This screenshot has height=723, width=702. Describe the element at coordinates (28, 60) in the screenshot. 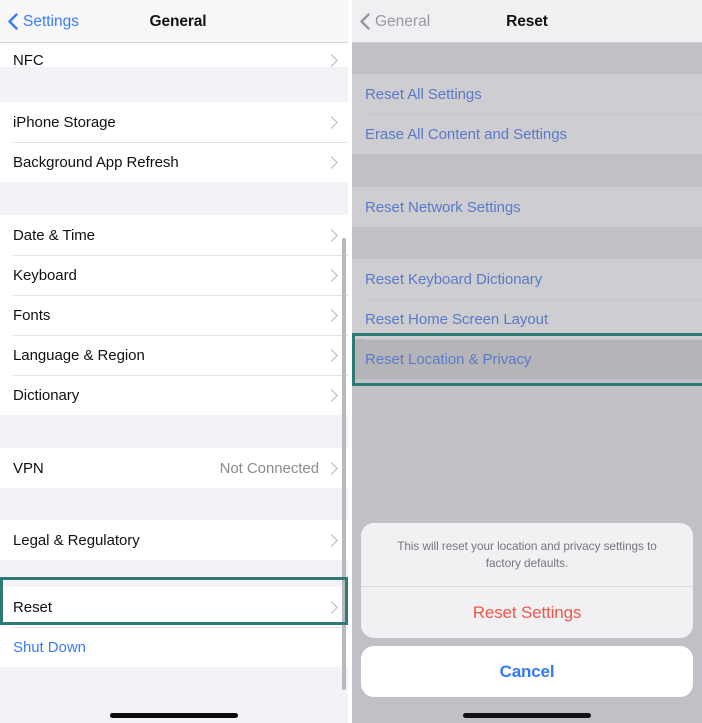

I see `row-label: NFC` at that location.